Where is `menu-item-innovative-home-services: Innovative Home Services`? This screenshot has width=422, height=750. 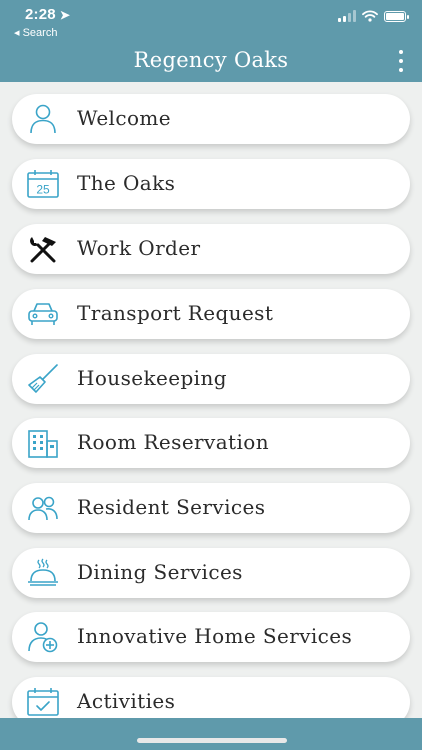
menu-item-innovative-home-services: Innovative Home Services is located at coordinates (211, 637).